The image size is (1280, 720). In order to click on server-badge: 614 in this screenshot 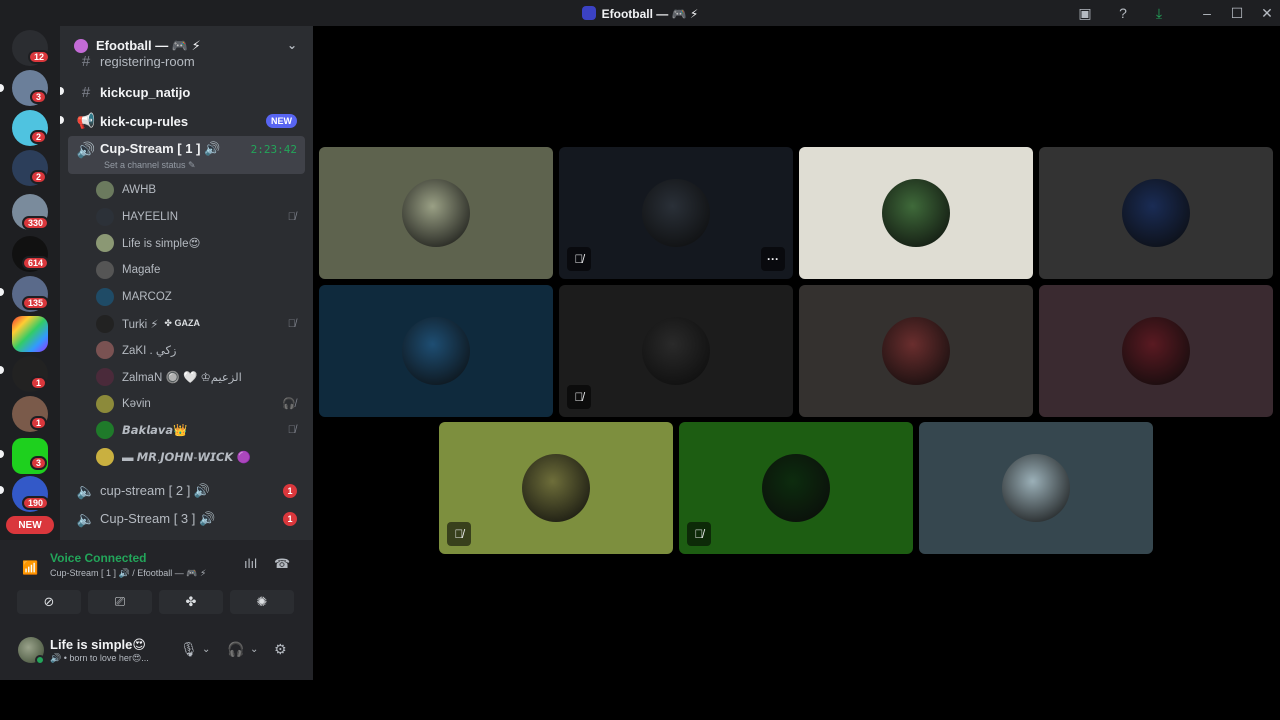, I will do `click(36, 263)`.